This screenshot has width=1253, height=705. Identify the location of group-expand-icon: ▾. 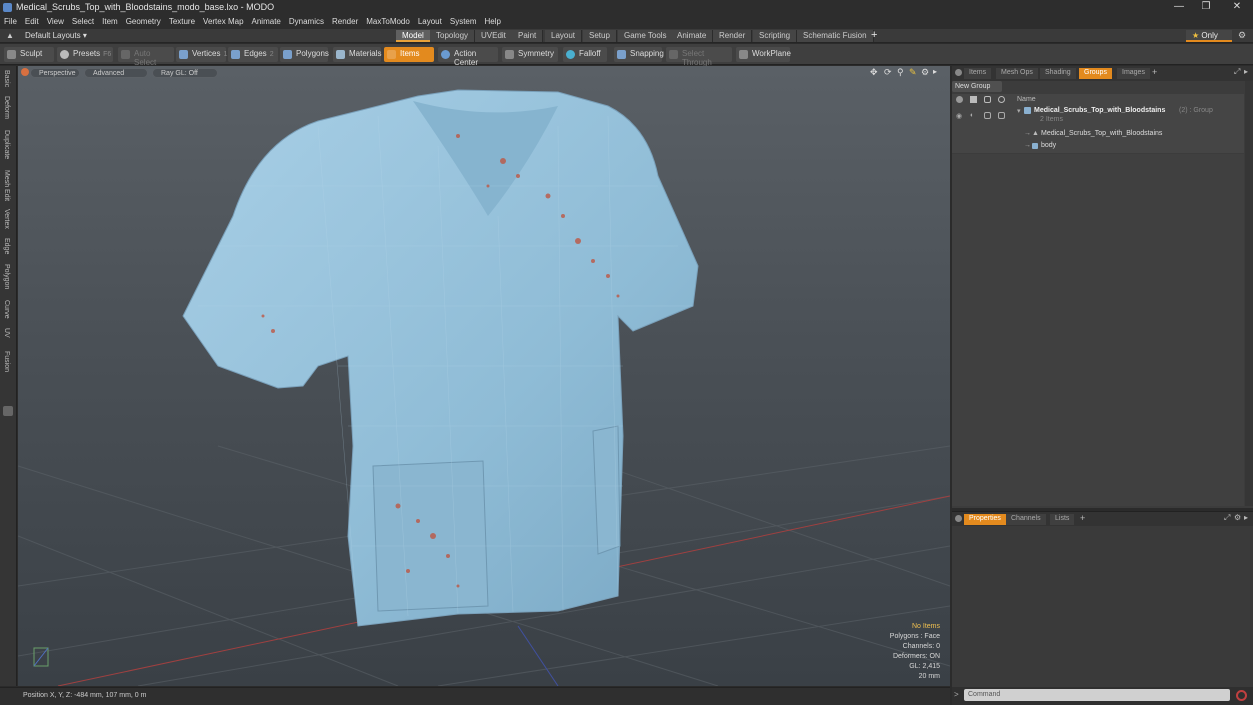
(1019, 111).